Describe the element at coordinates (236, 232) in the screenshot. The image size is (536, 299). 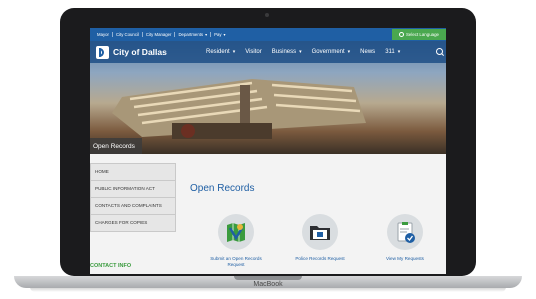
I see `map-icon` at that location.